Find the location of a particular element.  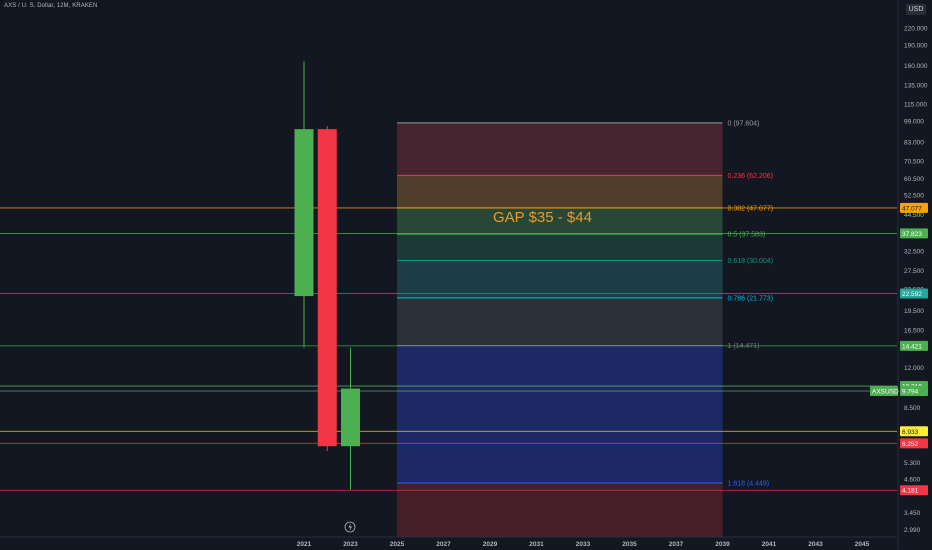

price-badge-label: 9.794 is located at coordinates (910, 391).